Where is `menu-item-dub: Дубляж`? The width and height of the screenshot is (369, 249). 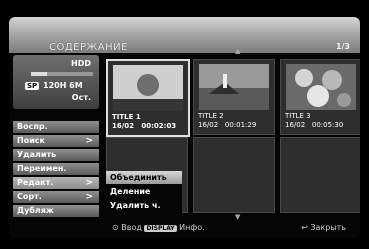
menu-item-dub: Дубляж is located at coordinates (56, 211).